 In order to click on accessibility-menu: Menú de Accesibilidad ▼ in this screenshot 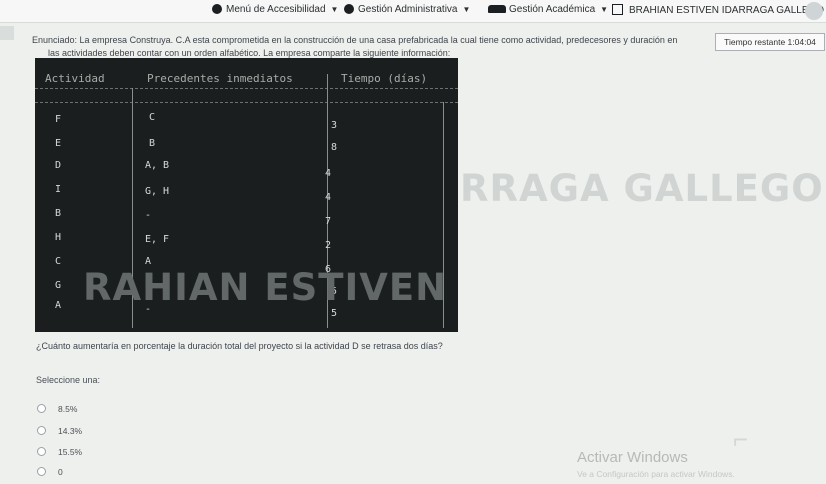, I will do `click(275, 9)`.